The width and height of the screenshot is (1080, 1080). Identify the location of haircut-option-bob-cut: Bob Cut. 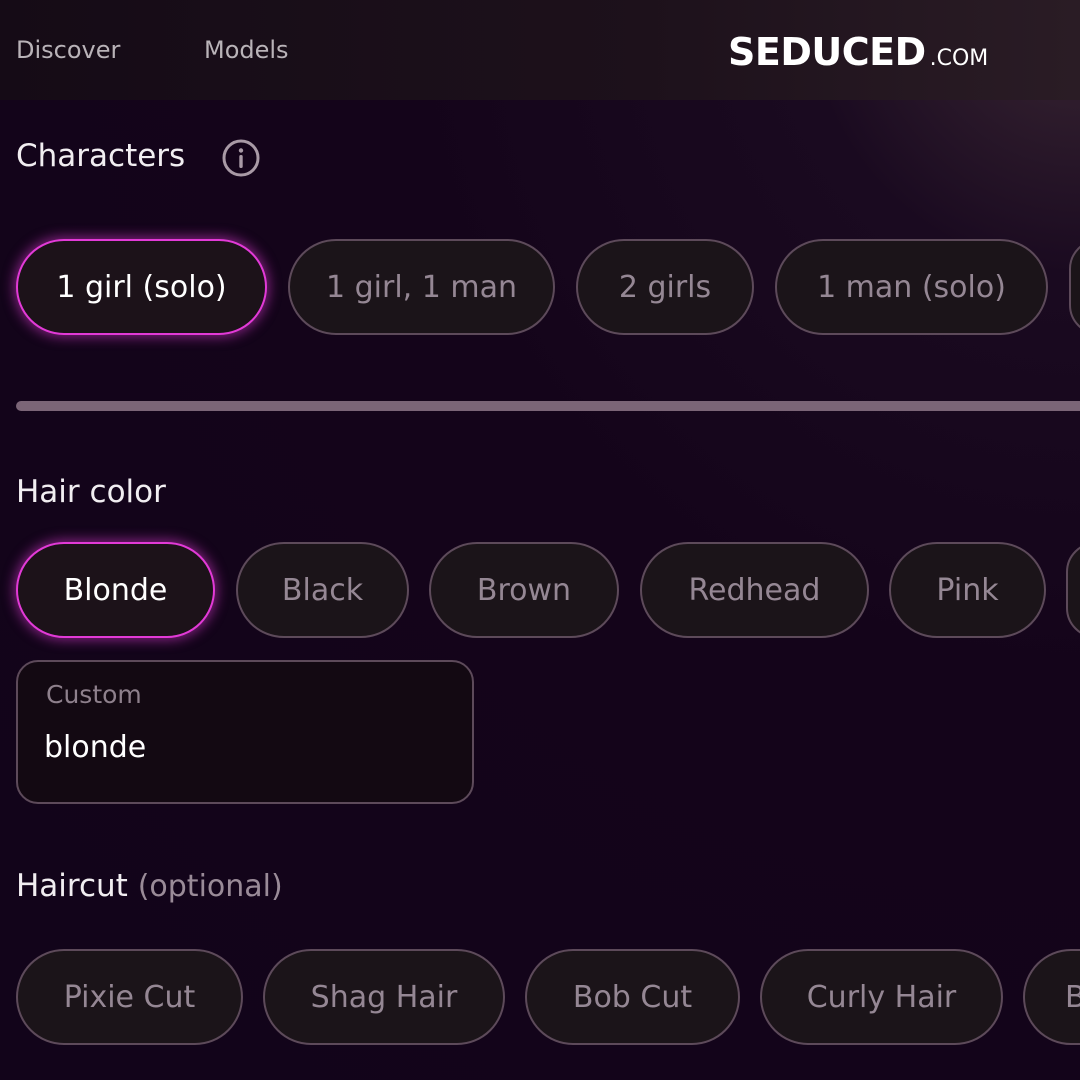
(632, 997).